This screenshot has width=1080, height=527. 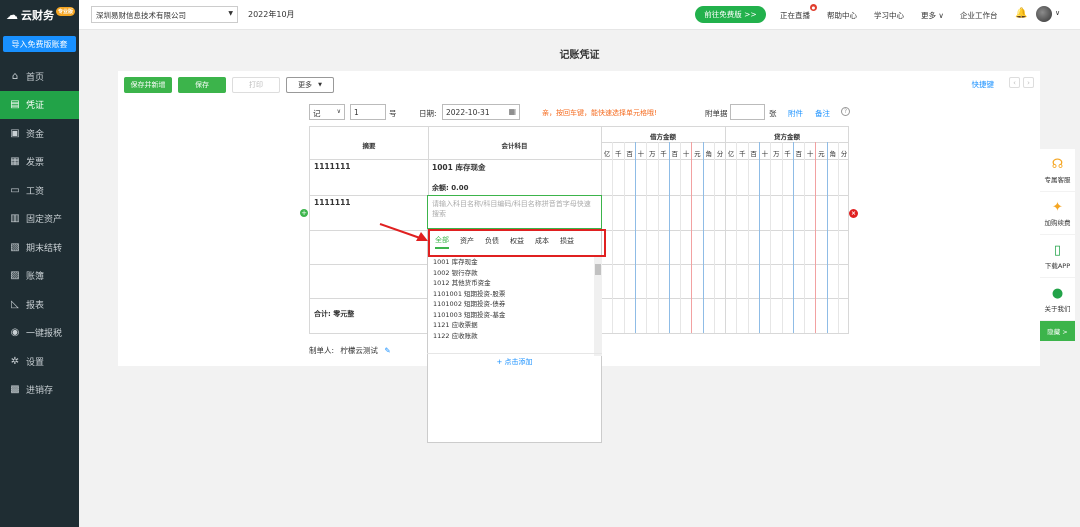 What do you see at coordinates (510, 261) in the screenshot?
I see `list-item: 1001 库存现金` at bounding box center [510, 261].